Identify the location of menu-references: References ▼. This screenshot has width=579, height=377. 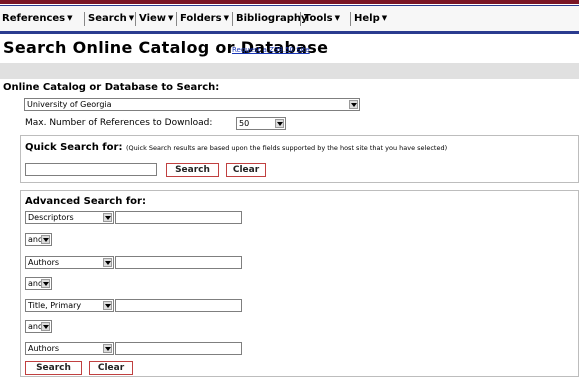
(37, 19).